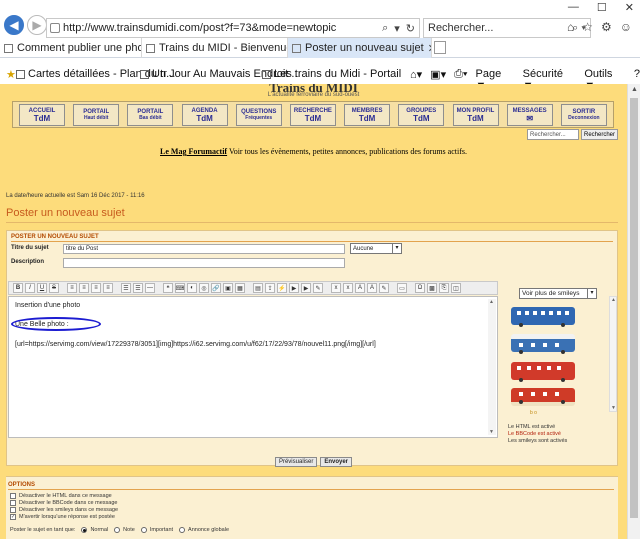 The image size is (640, 539). I want to click on radio-note, so click(117, 530).